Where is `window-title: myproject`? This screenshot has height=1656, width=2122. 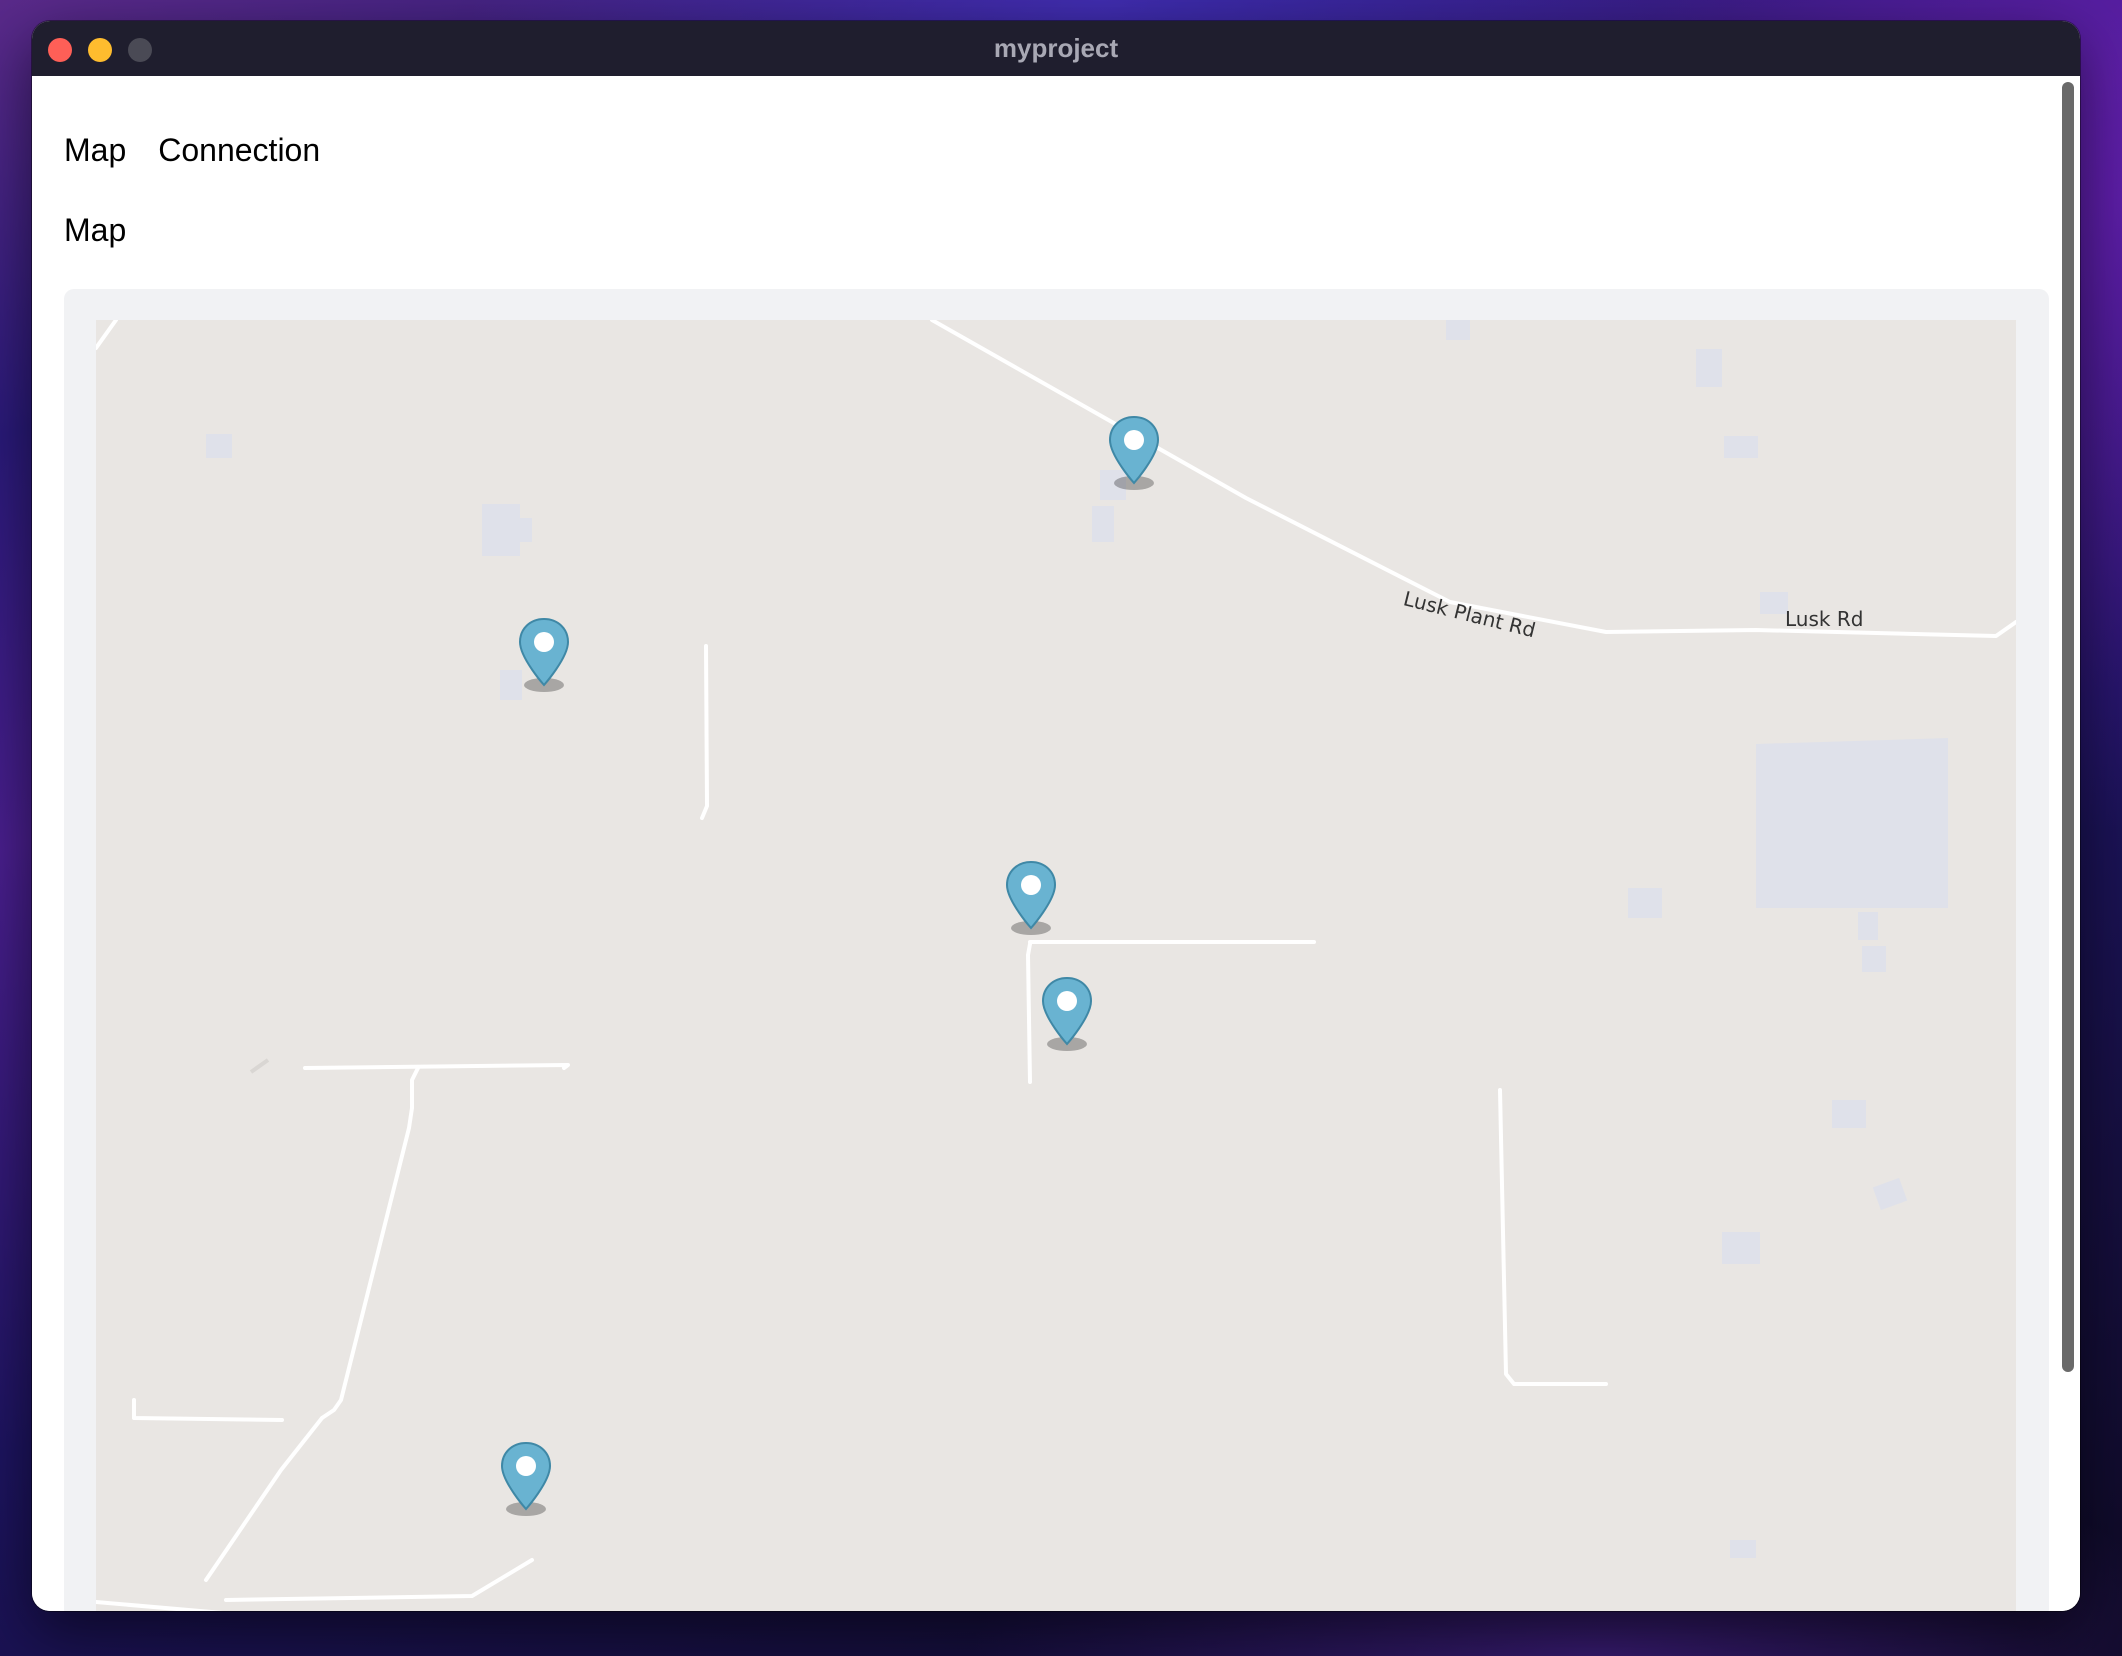 window-title: myproject is located at coordinates (1056, 48).